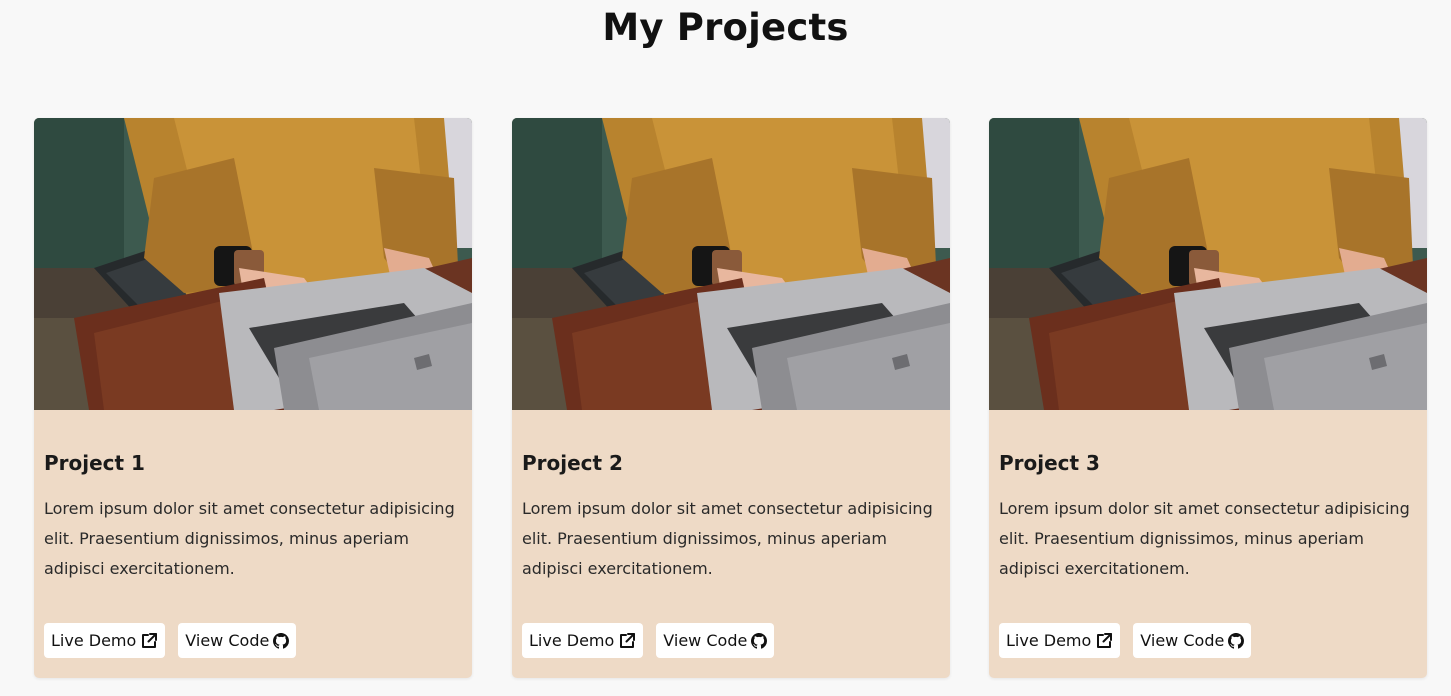 The height and width of the screenshot is (696, 1451). Describe the element at coordinates (572, 463) in the screenshot. I see `project-title: Project 2` at that location.